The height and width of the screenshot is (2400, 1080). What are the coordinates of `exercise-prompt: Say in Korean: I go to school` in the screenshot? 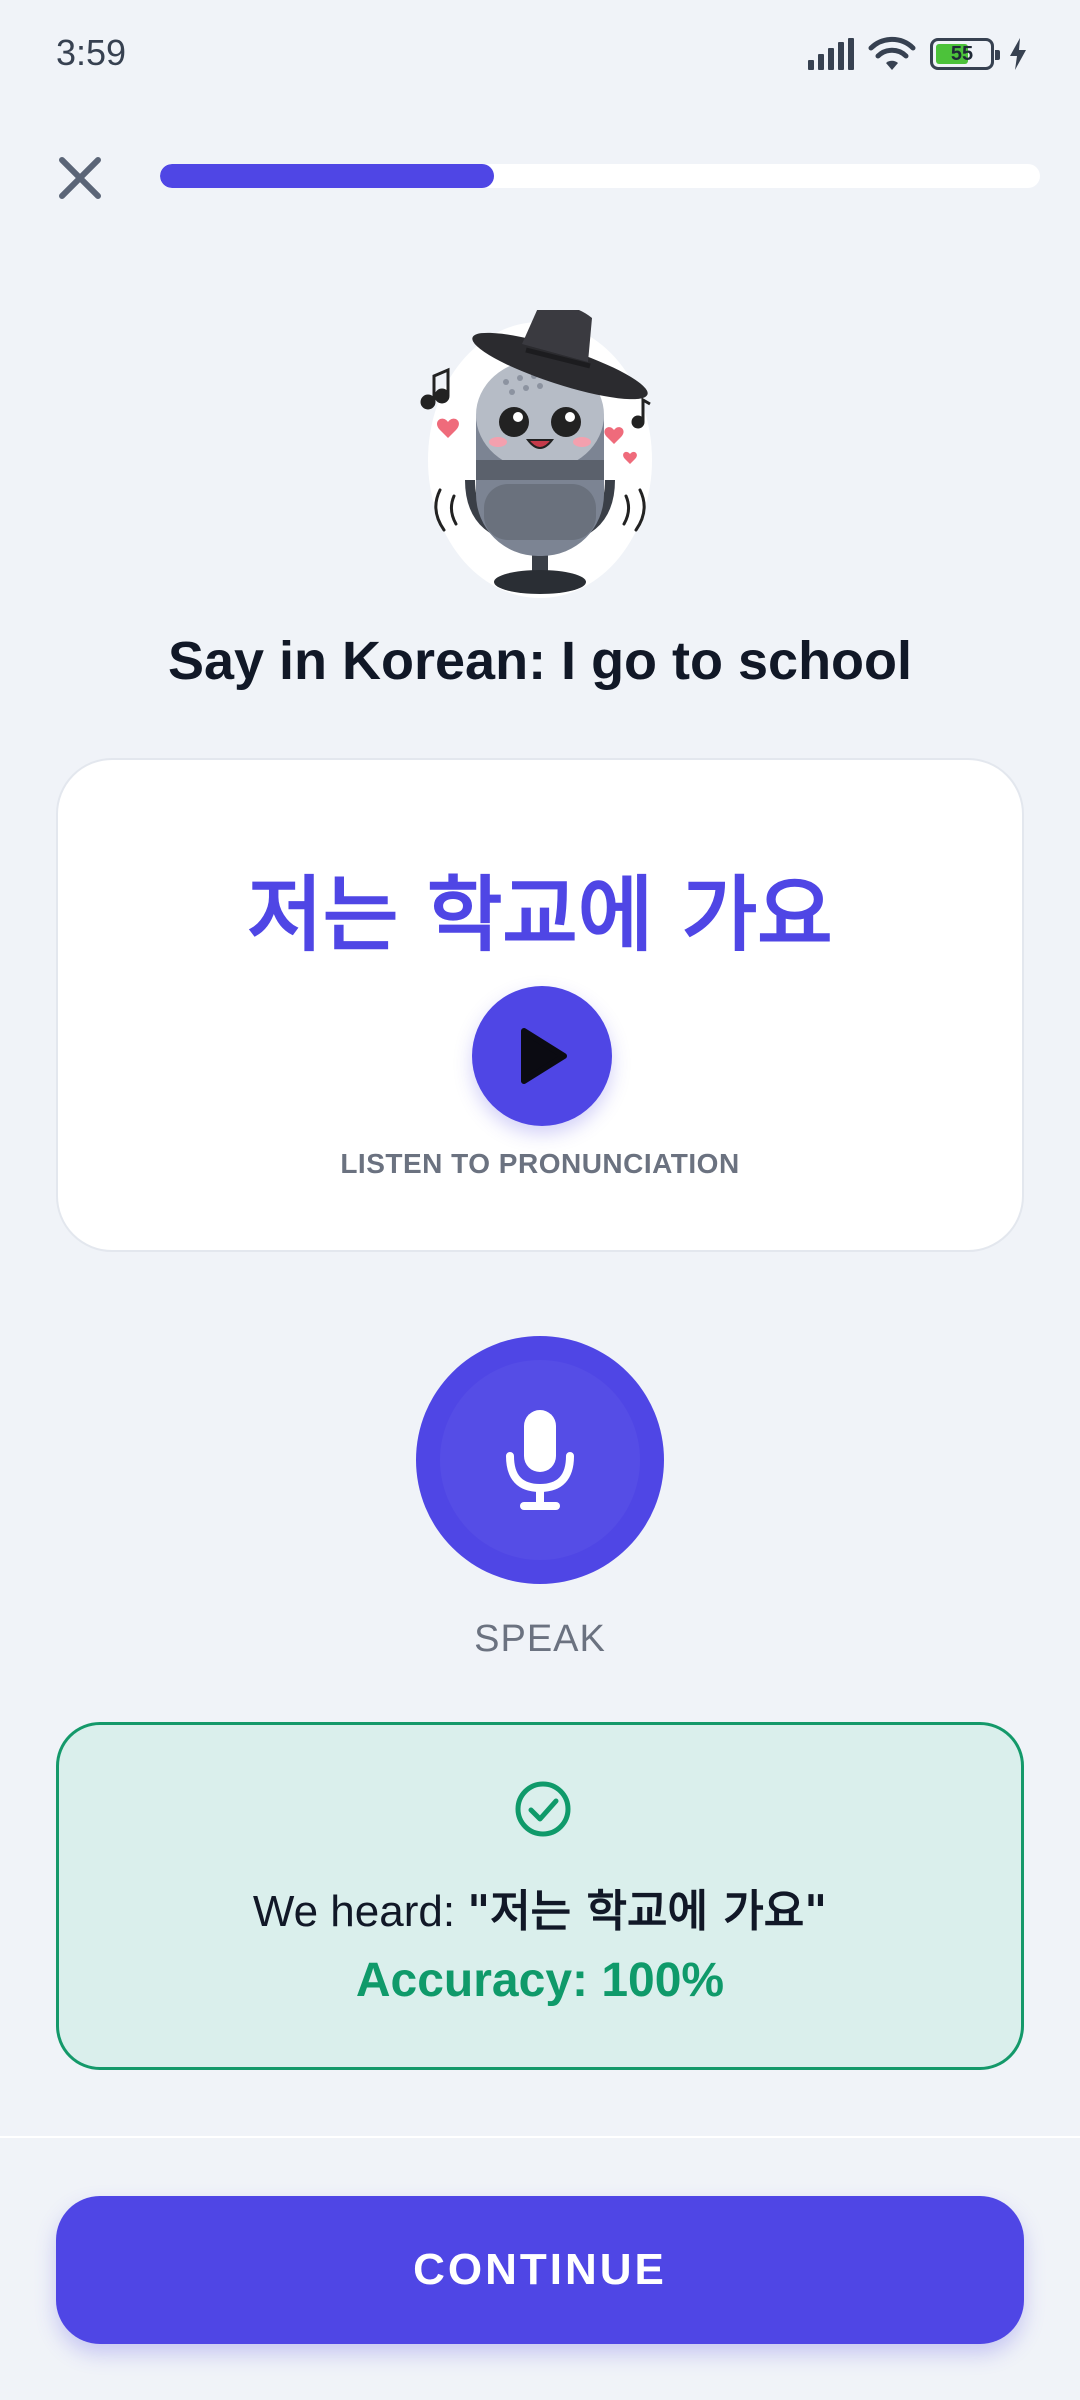 It's located at (540, 661).